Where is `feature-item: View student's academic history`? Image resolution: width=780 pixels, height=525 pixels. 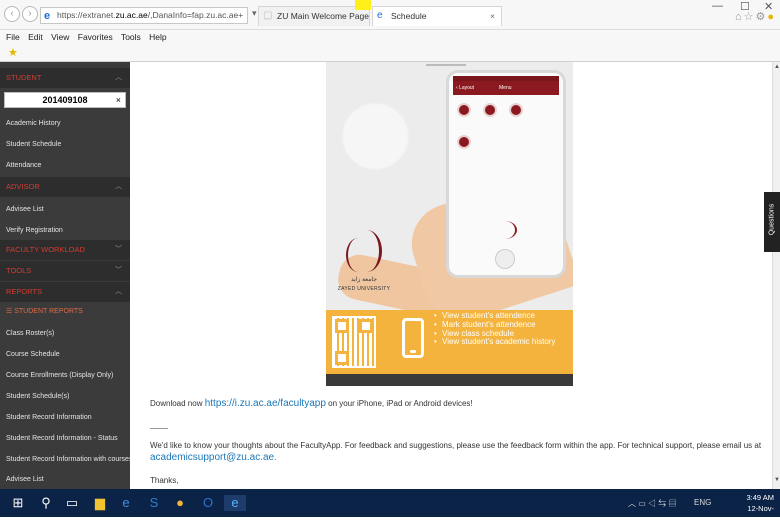
feature-item: View student's academic history is located at coordinates (503, 342).